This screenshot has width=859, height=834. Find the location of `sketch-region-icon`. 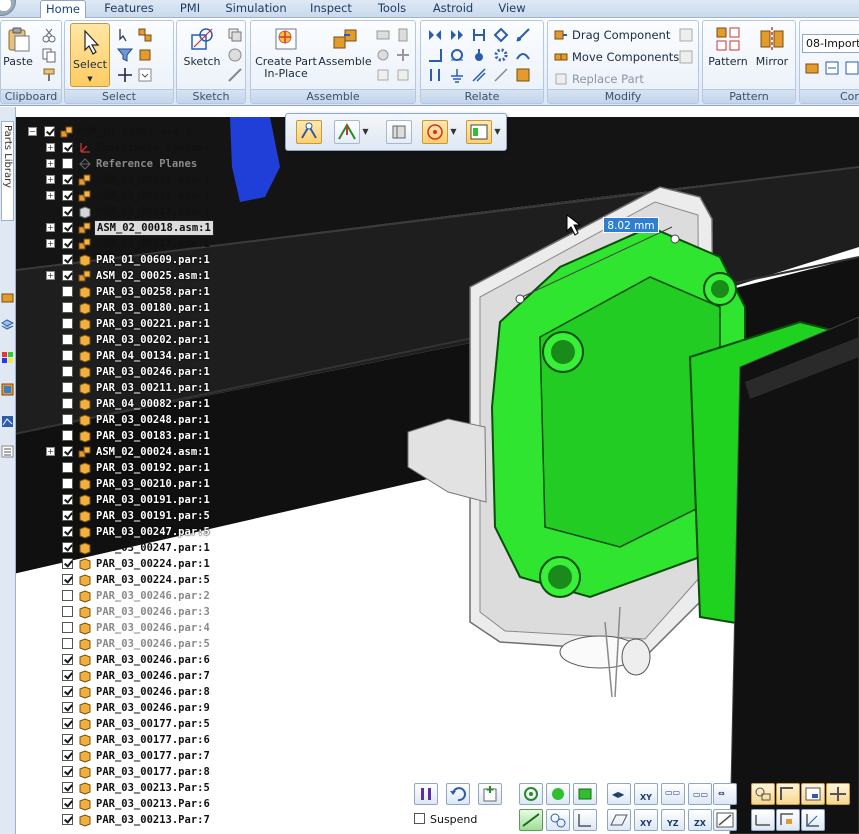

sketch-region-icon is located at coordinates (235, 55).